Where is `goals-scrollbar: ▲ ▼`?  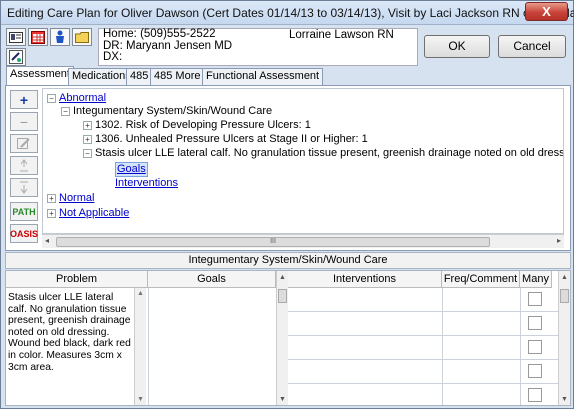
goals-scrollbar: ▲ ▼ is located at coordinates (282, 338).